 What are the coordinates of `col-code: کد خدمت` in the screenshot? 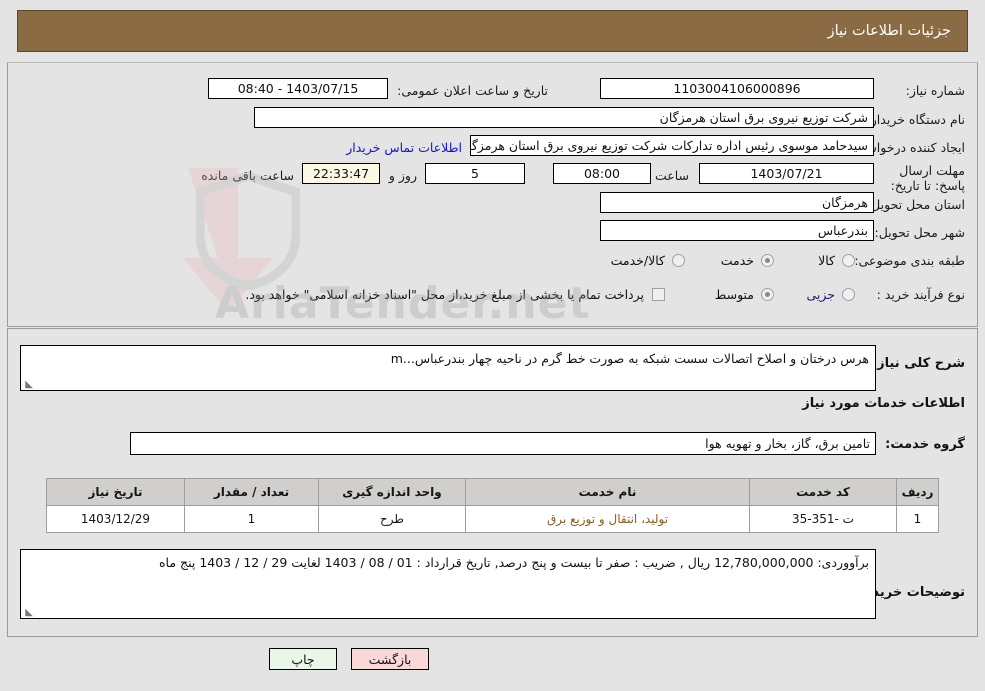 It's located at (823, 492).